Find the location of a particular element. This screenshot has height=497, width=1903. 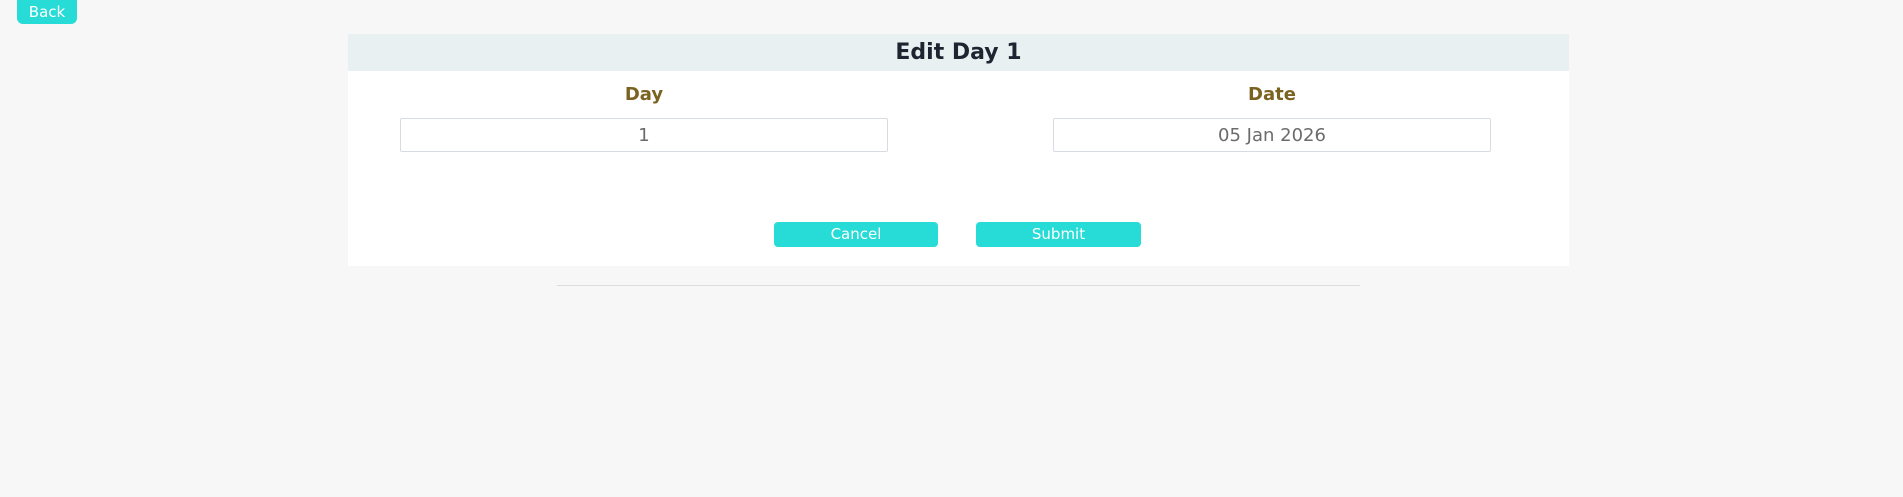

day-input is located at coordinates (644, 135).